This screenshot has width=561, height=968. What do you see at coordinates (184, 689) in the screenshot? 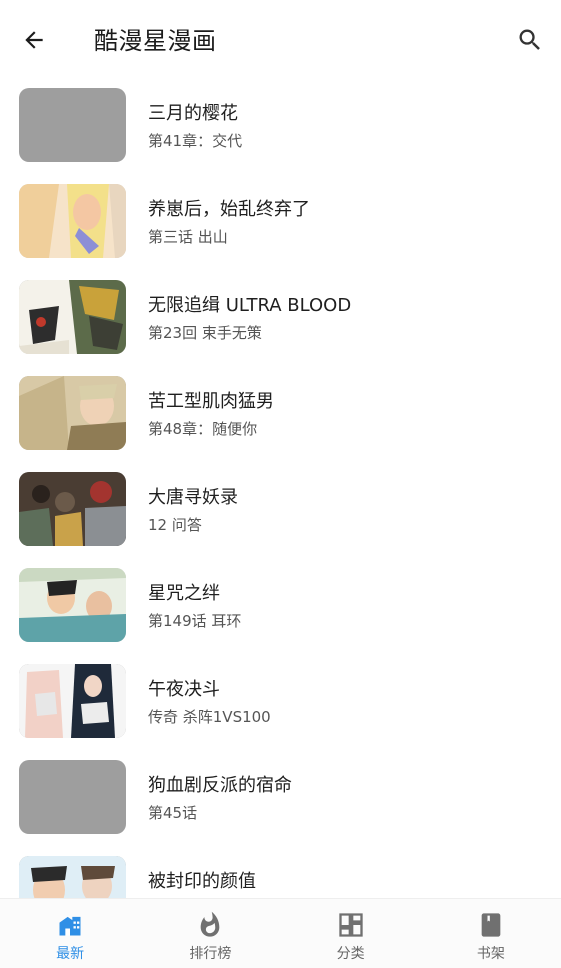
I see `comic-title: 午夜决斗` at bounding box center [184, 689].